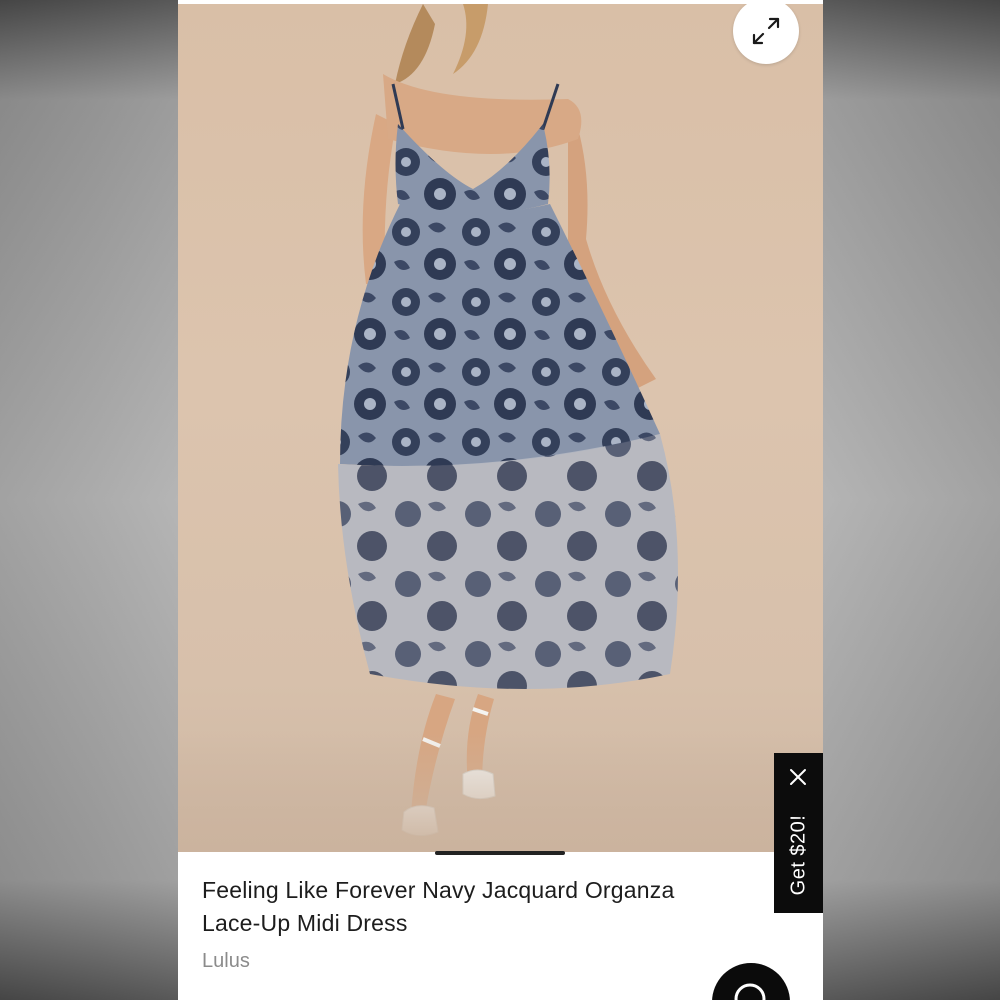 The width and height of the screenshot is (1000, 1000). Describe the element at coordinates (226, 961) in the screenshot. I see `product-brand: Lulus` at that location.